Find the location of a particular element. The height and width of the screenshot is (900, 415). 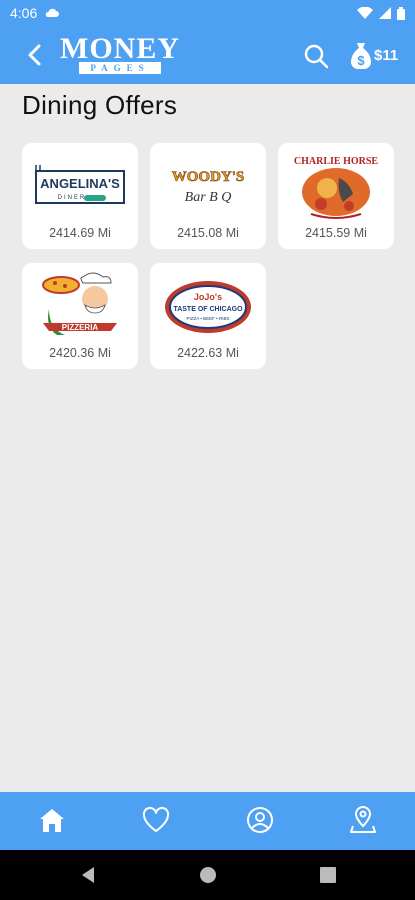

logo-subtext: PAGES is located at coordinates (120, 68).